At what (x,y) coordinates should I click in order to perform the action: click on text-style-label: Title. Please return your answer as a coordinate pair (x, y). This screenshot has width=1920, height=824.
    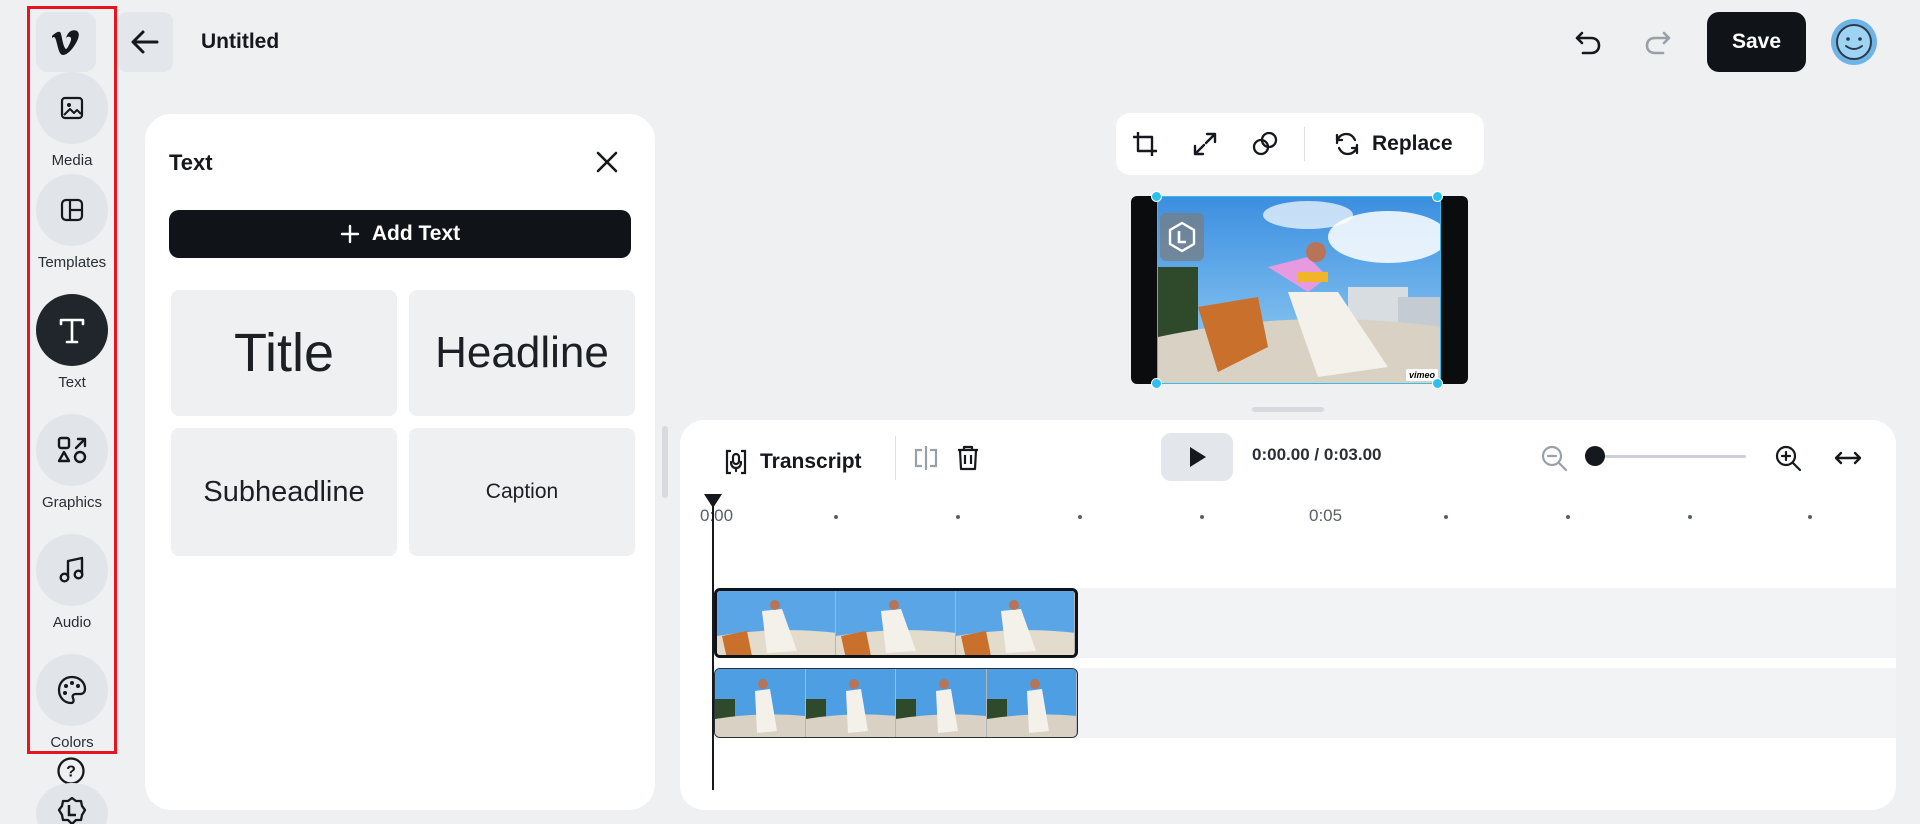
    Looking at the image, I should click on (283, 353).